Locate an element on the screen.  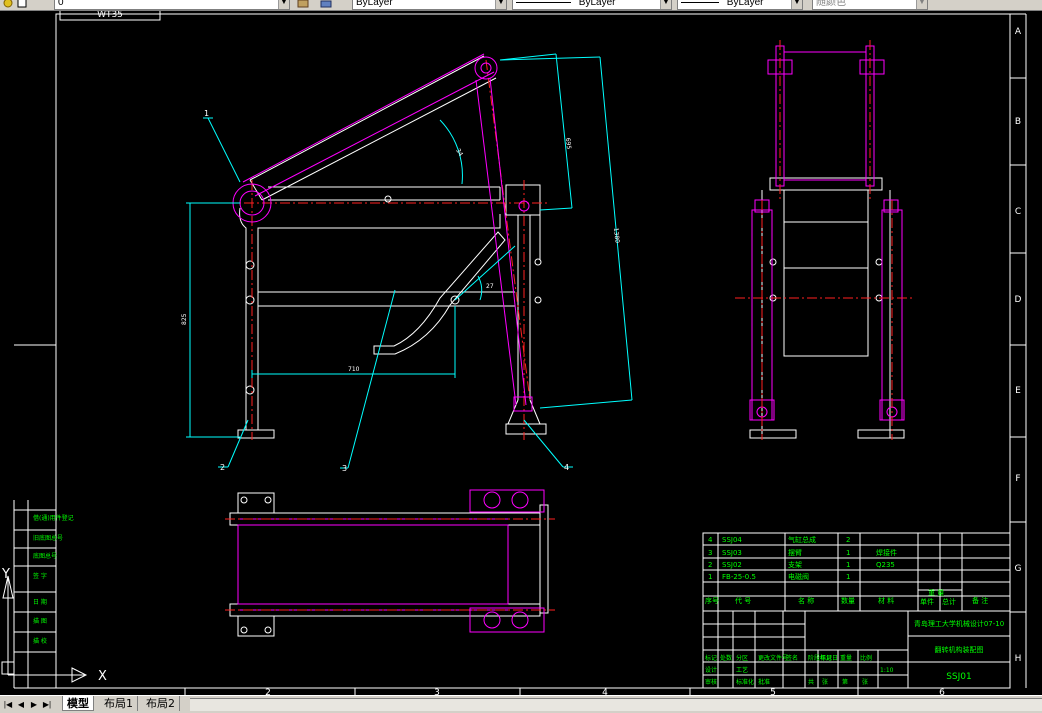
layer-color-icon is located at coordinates (22, 4).